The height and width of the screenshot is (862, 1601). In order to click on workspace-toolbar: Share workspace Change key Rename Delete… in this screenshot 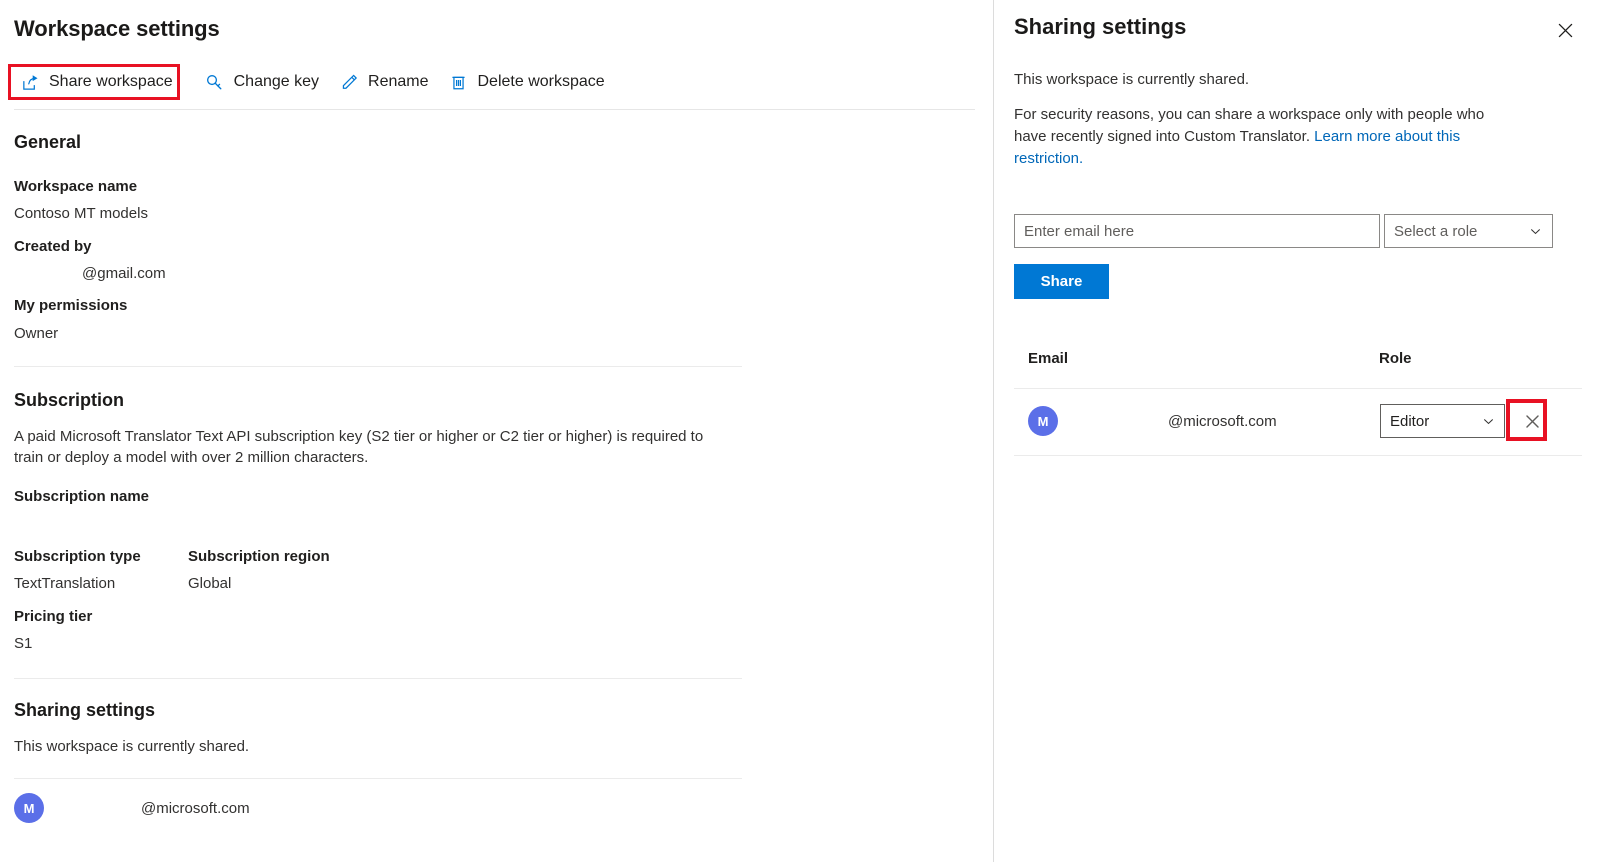, I will do `click(316, 82)`.